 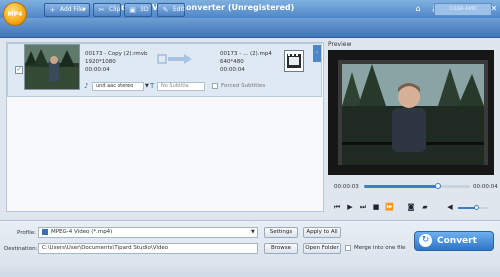 What do you see at coordinates (138, 10) in the screenshot?
I see `3d-button: ▣ 3D` at bounding box center [138, 10].